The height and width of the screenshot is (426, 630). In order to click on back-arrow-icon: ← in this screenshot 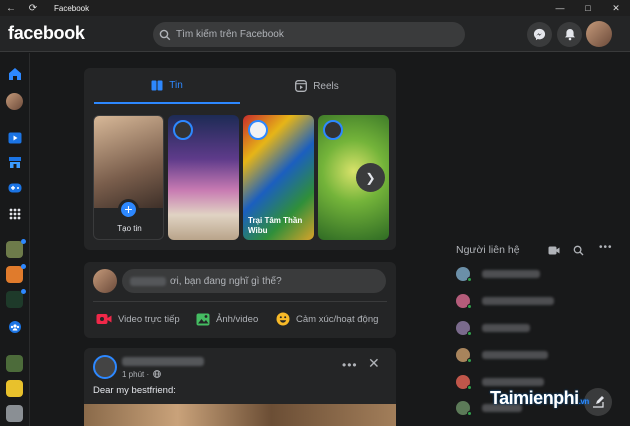, I will do `click(11, 8)`.